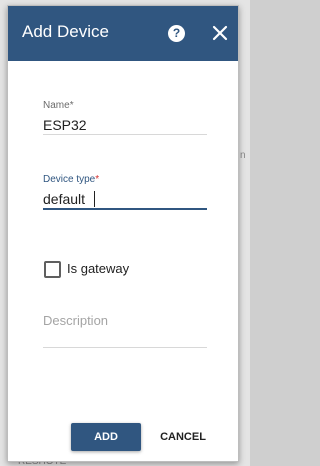  Describe the element at coordinates (65, 31) in the screenshot. I see `dialog-title: Add Device` at that location.